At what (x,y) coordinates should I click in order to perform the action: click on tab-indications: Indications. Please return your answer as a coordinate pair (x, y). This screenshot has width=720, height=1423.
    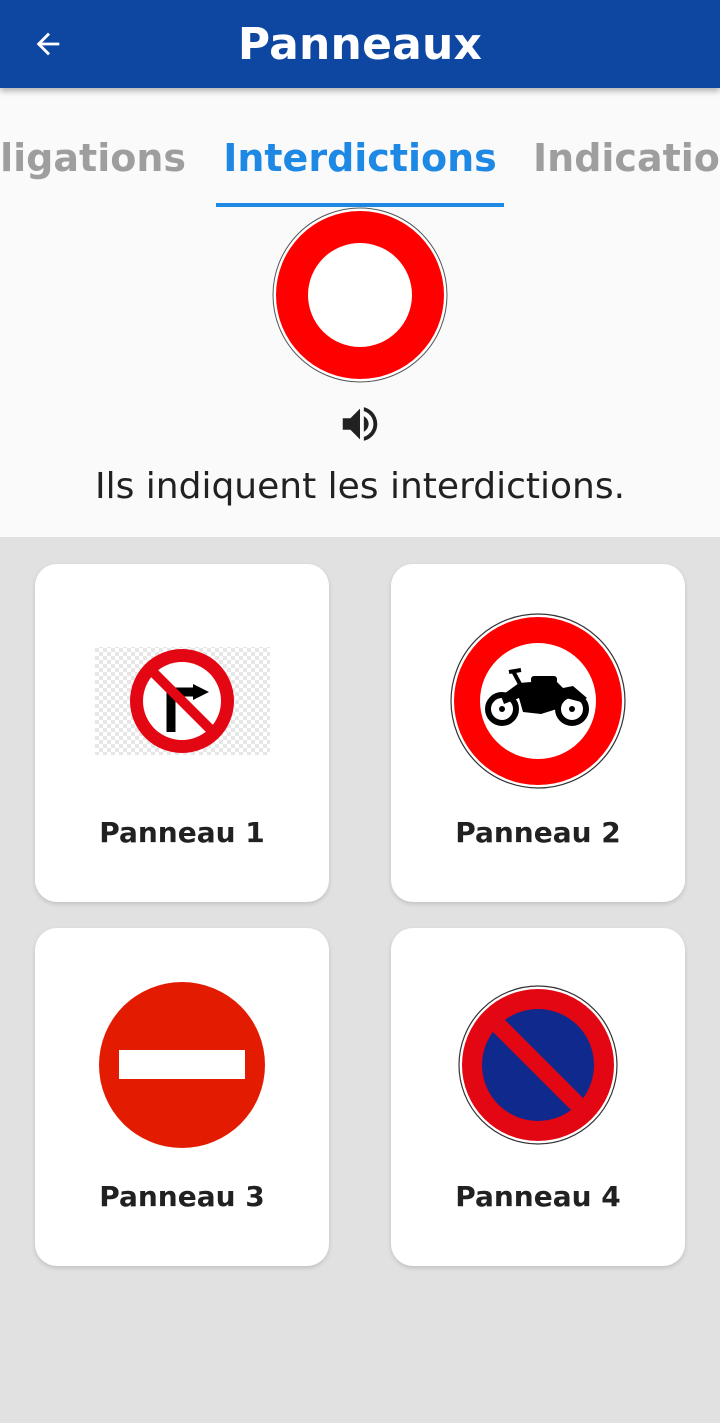
    Looking at the image, I should click on (626, 164).